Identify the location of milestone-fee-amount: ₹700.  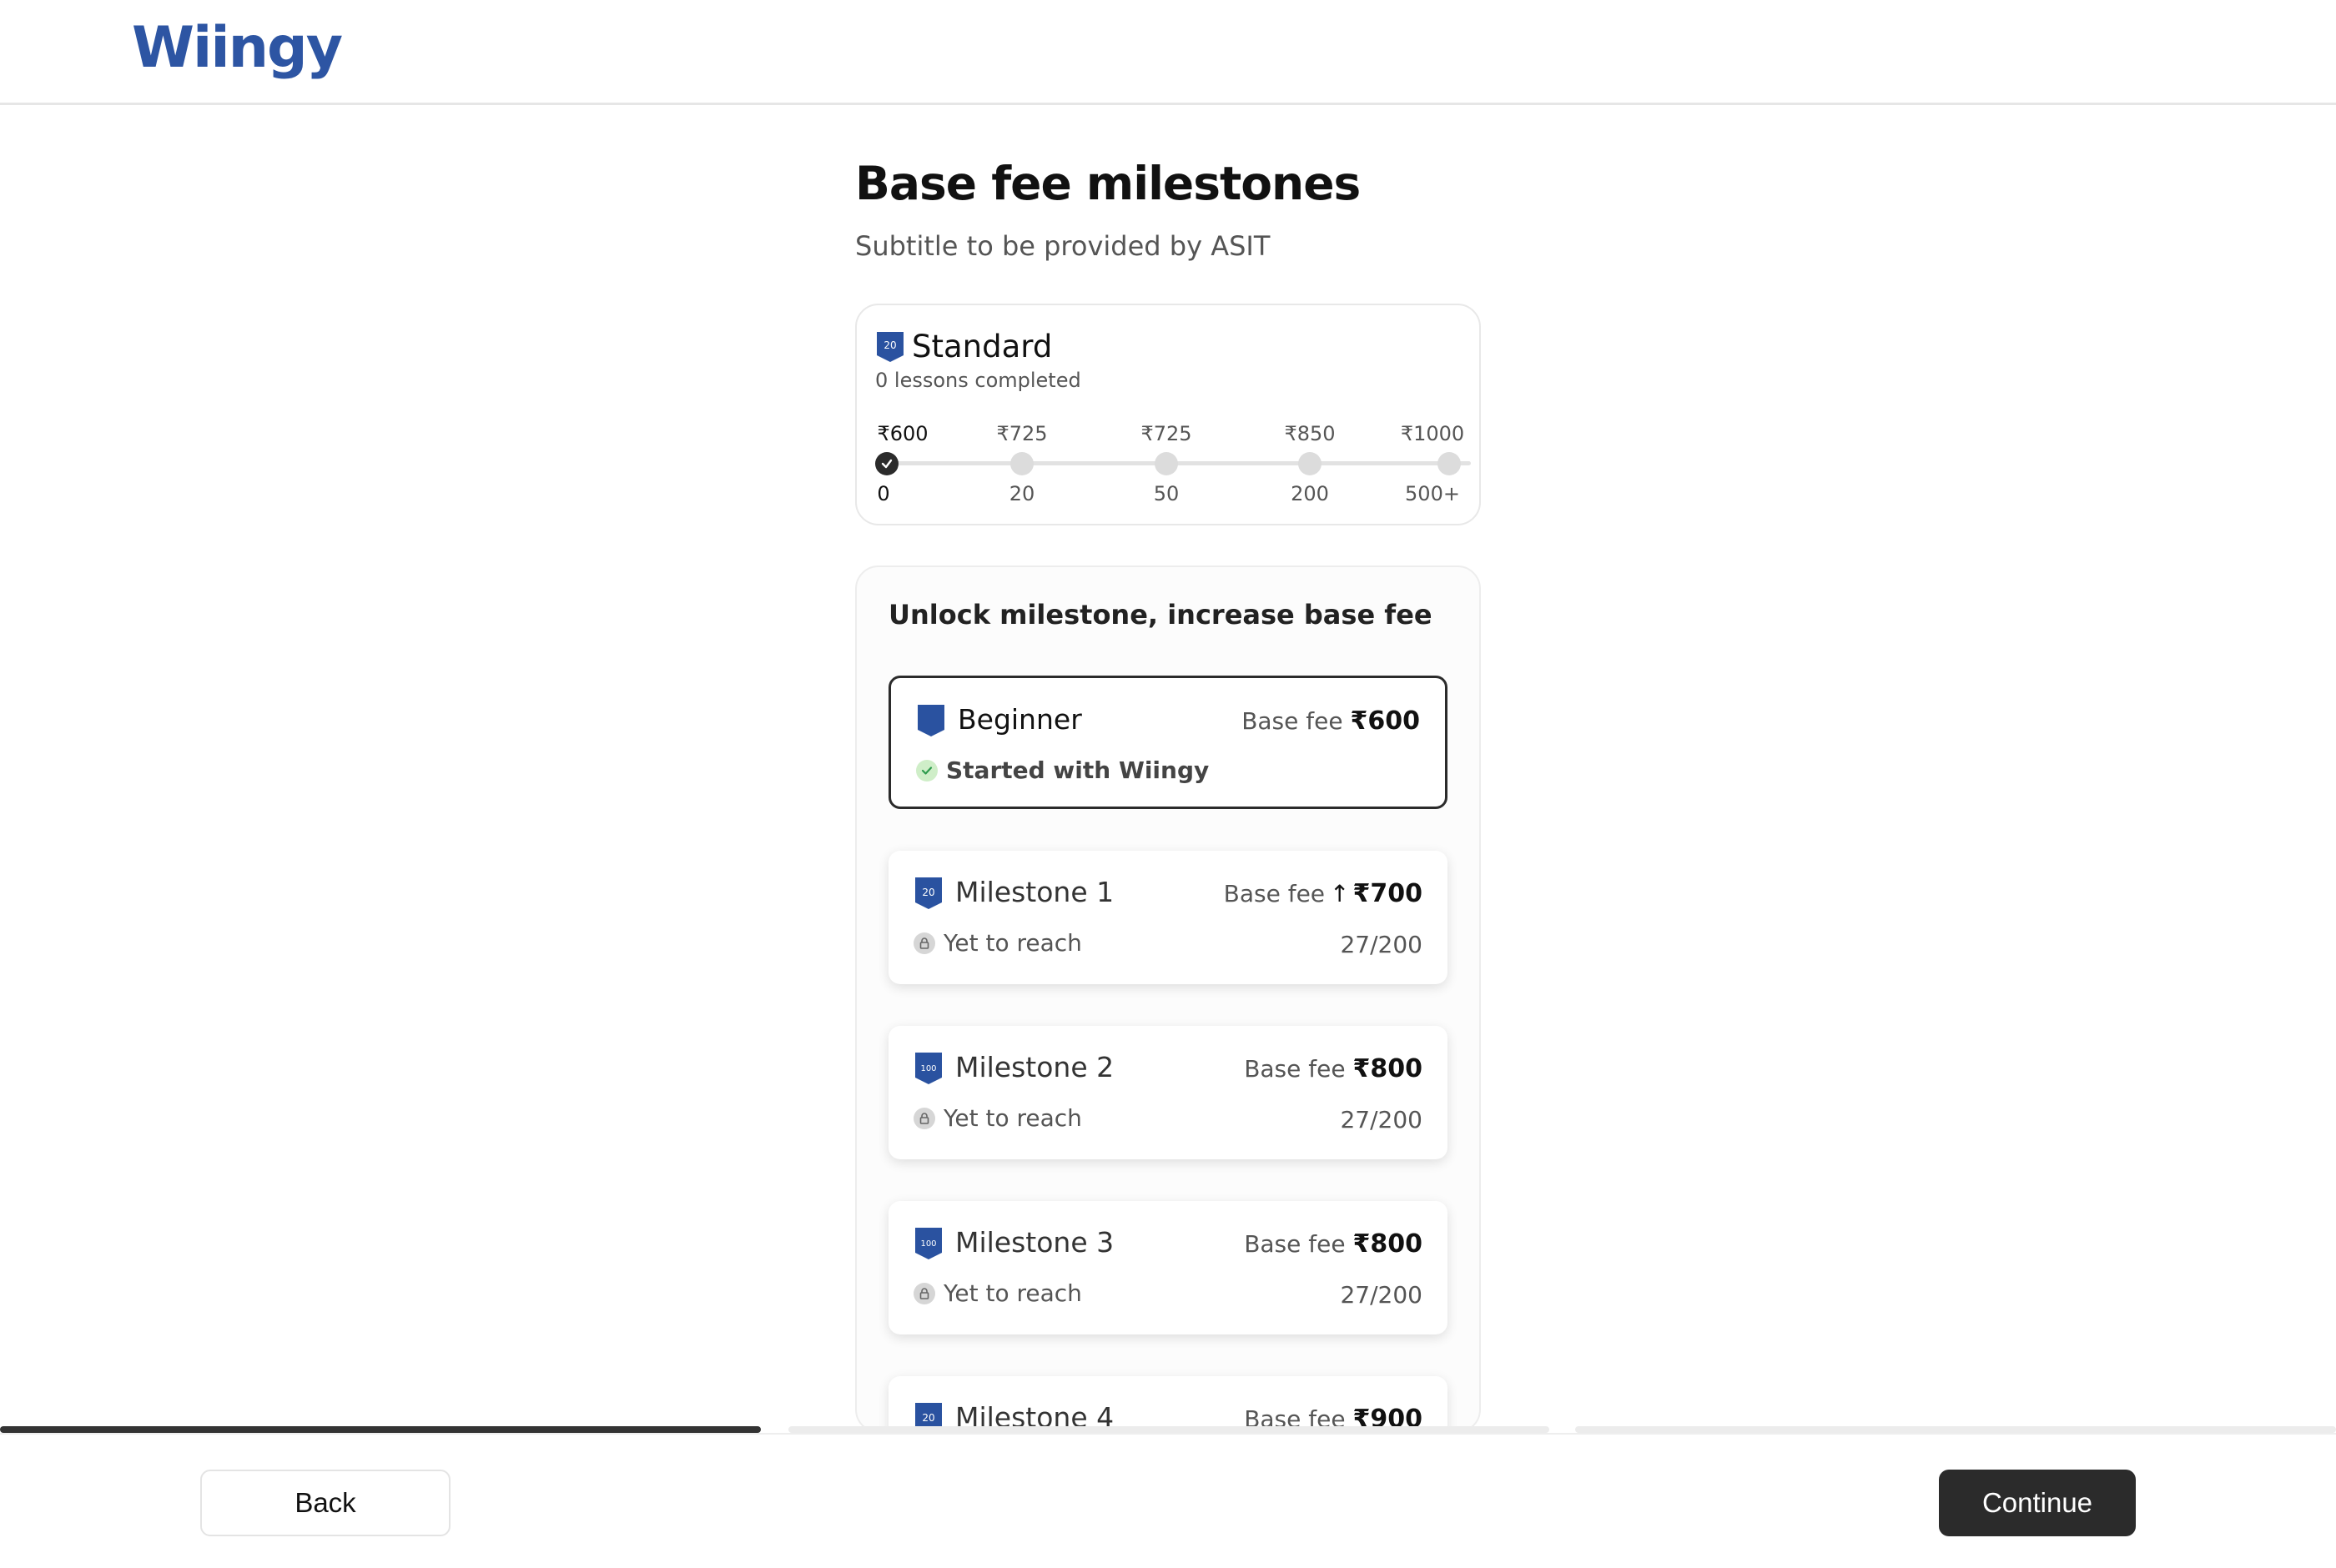
(1387, 893).